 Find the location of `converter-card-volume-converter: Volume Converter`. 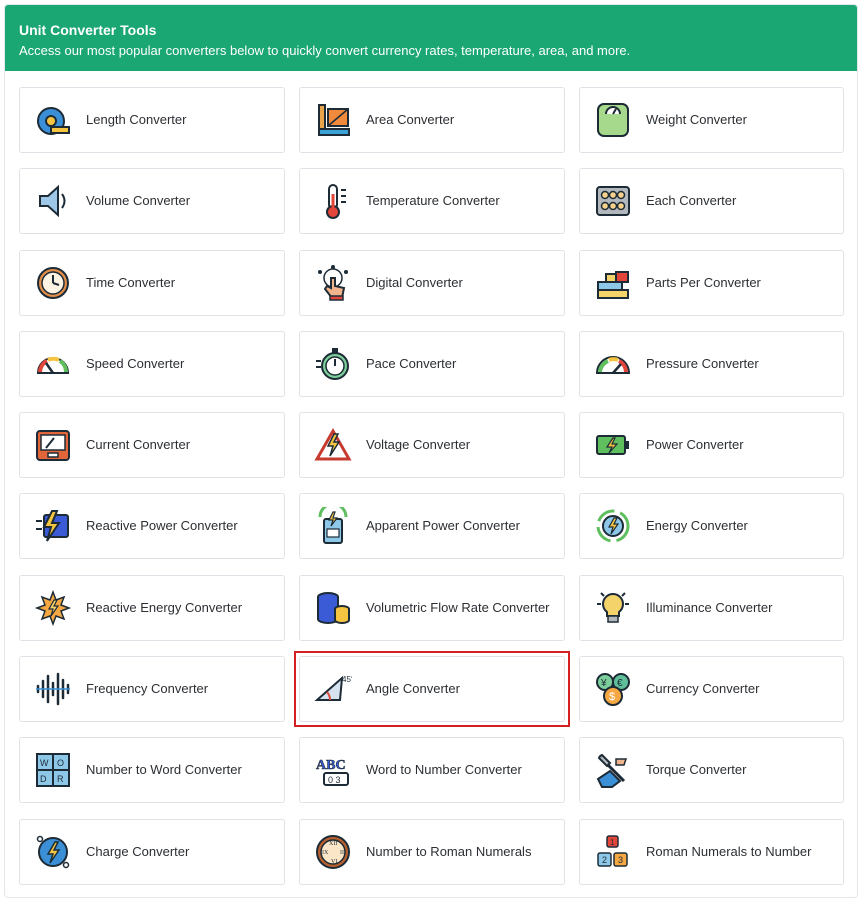

converter-card-volume-converter: Volume Converter is located at coordinates (152, 201).